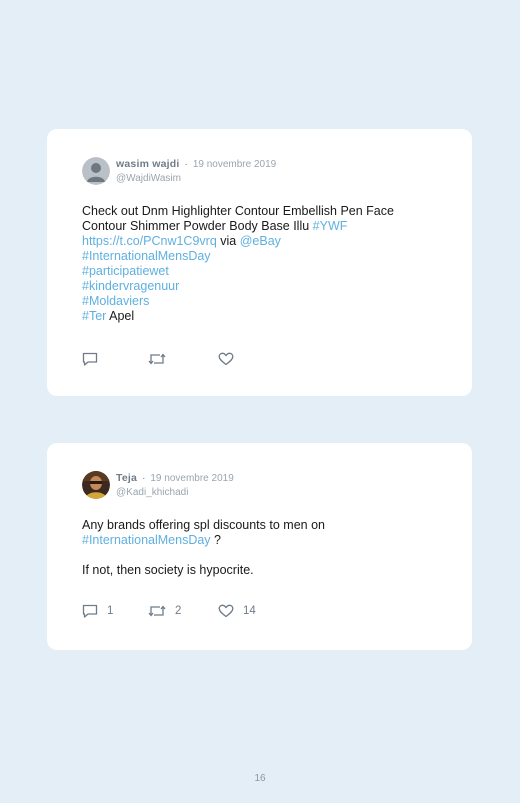  What do you see at coordinates (115, 301) in the screenshot?
I see `hashtag-link: #Moldaviers` at bounding box center [115, 301].